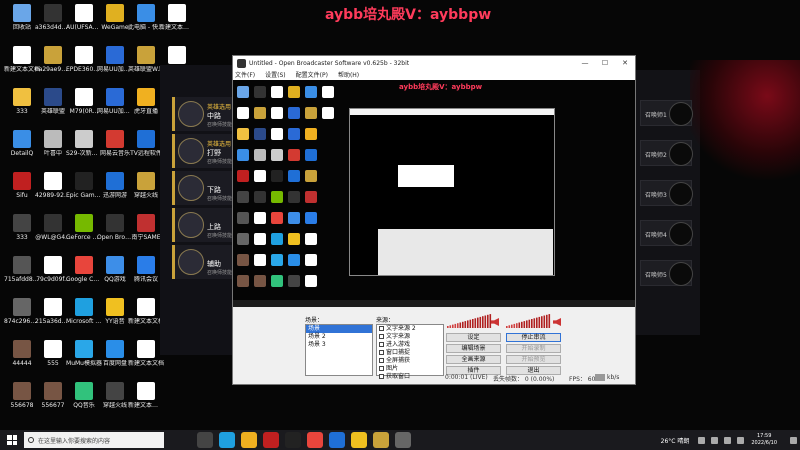 This screenshot has height=450, width=800. I want to click on tray-chevron-icon, so click(702, 440).